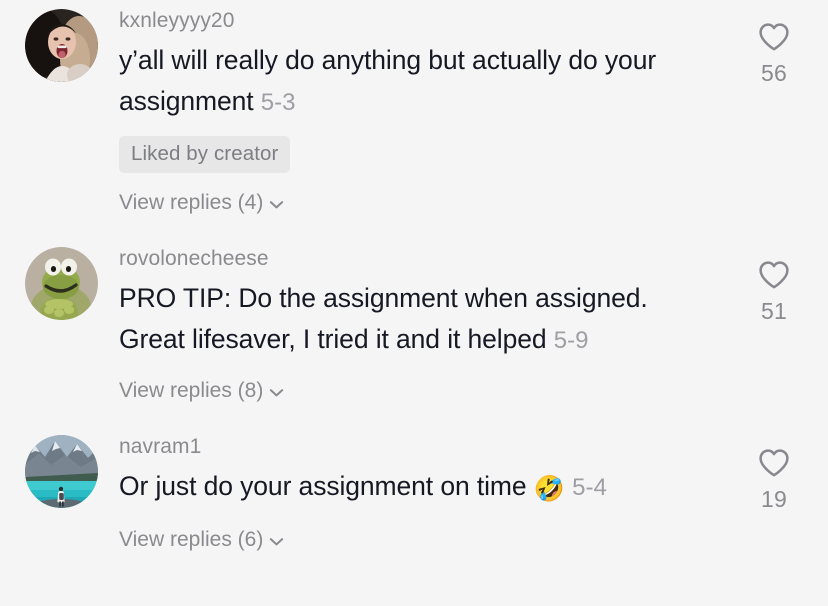  What do you see at coordinates (191, 539) in the screenshot?
I see `view-replies-label: View replies (6)` at bounding box center [191, 539].